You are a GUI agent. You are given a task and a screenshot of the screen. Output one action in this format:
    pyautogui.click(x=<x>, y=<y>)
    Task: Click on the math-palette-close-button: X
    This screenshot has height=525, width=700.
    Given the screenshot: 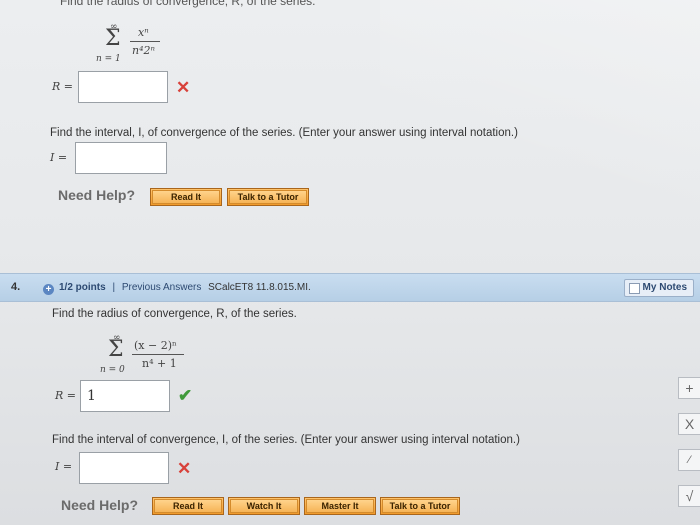 What is the action you would take?
    pyautogui.click(x=689, y=424)
    